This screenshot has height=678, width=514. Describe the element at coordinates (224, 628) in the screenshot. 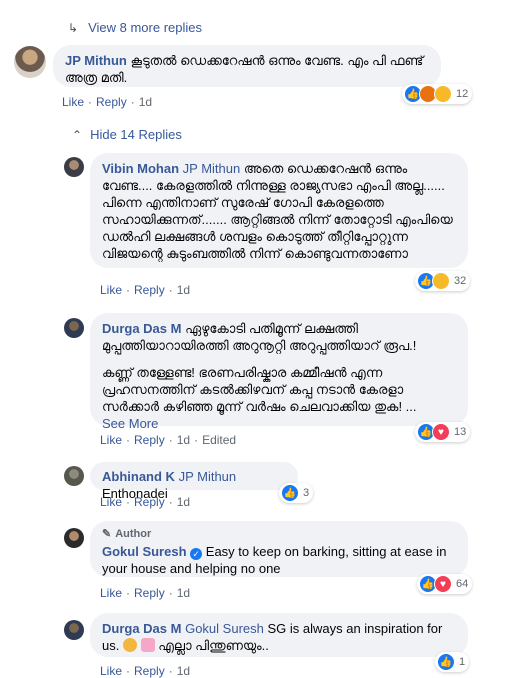

I see `mention-link: Gokul Suresh` at that location.